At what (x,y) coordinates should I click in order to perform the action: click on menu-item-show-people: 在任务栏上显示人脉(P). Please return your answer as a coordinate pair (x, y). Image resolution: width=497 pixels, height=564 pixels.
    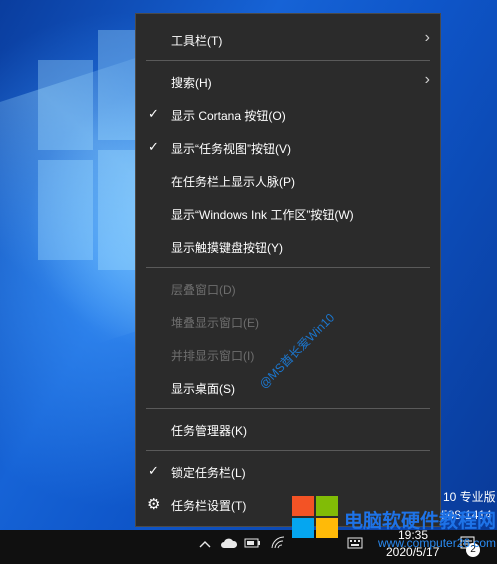
    Looking at the image, I should click on (288, 180).